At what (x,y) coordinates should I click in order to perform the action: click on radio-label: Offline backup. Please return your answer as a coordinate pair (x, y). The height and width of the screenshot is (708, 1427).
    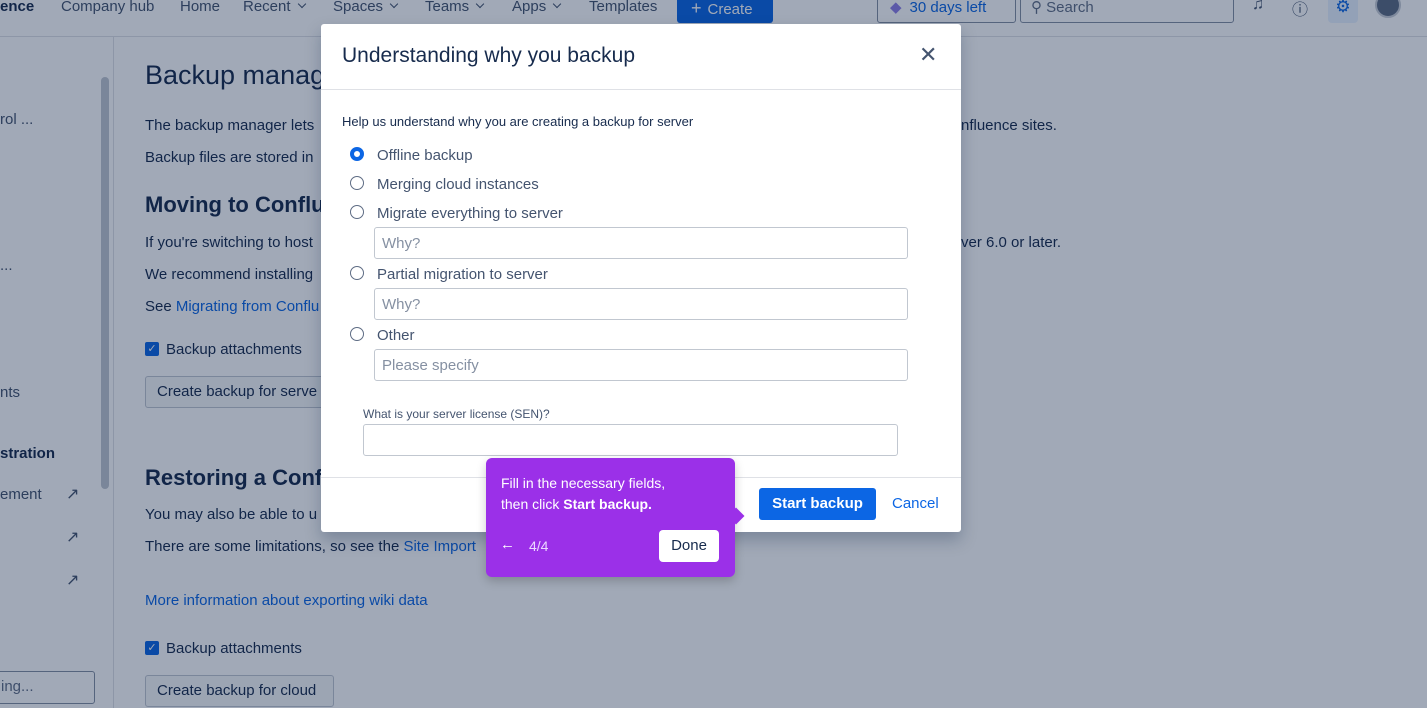
    Looking at the image, I should click on (425, 155).